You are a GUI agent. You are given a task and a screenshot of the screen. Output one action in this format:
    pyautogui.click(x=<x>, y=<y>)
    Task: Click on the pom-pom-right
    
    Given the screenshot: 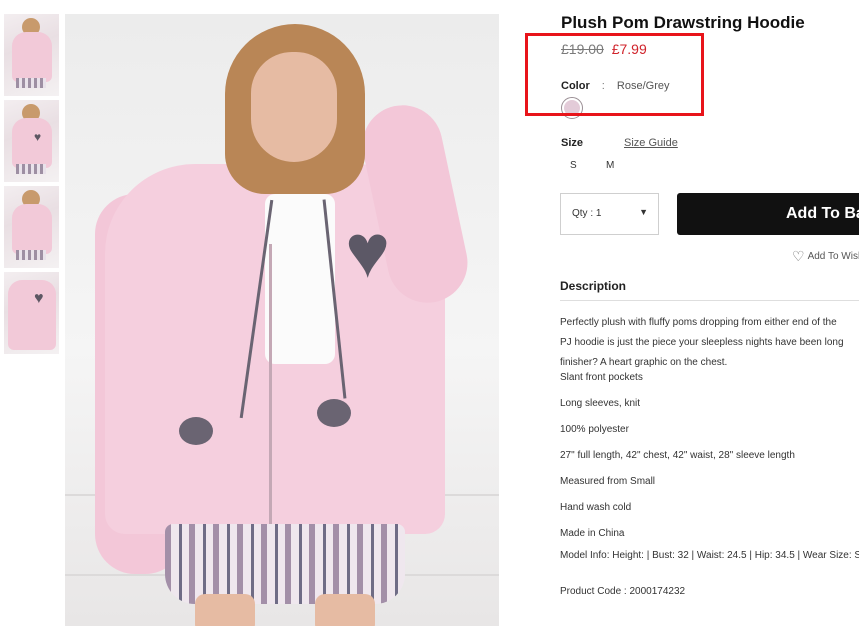 What is the action you would take?
    pyautogui.click(x=334, y=413)
    